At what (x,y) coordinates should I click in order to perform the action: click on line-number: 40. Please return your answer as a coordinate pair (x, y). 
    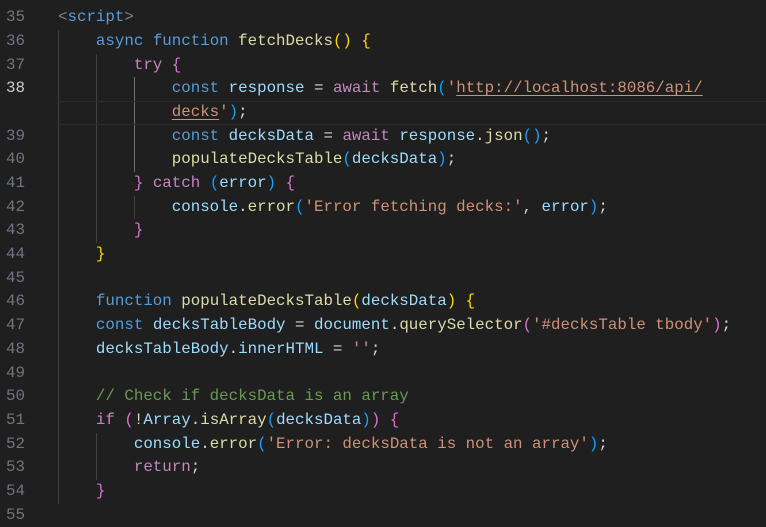
    Looking at the image, I should click on (15, 159).